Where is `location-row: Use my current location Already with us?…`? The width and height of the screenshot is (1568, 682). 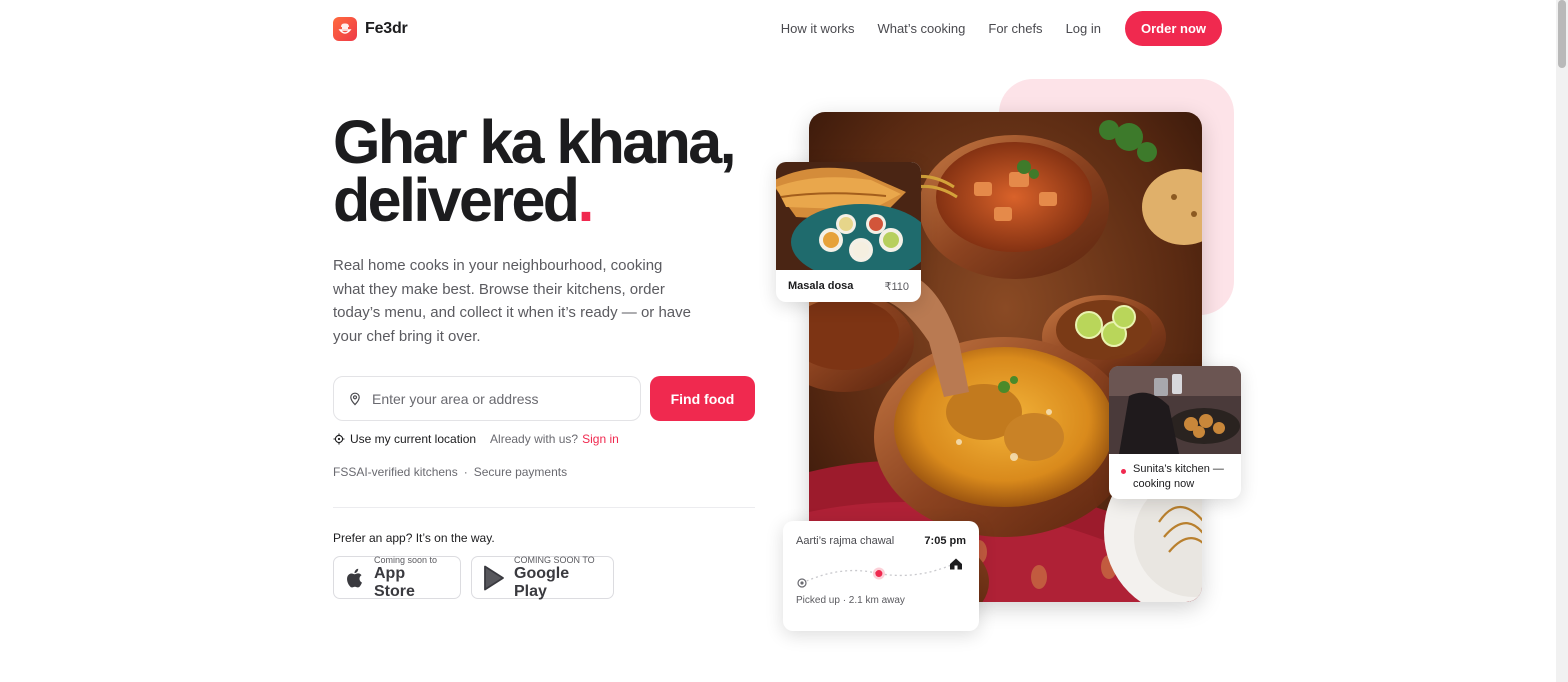 location-row: Use my current location Already with us?… is located at coordinates (476, 439).